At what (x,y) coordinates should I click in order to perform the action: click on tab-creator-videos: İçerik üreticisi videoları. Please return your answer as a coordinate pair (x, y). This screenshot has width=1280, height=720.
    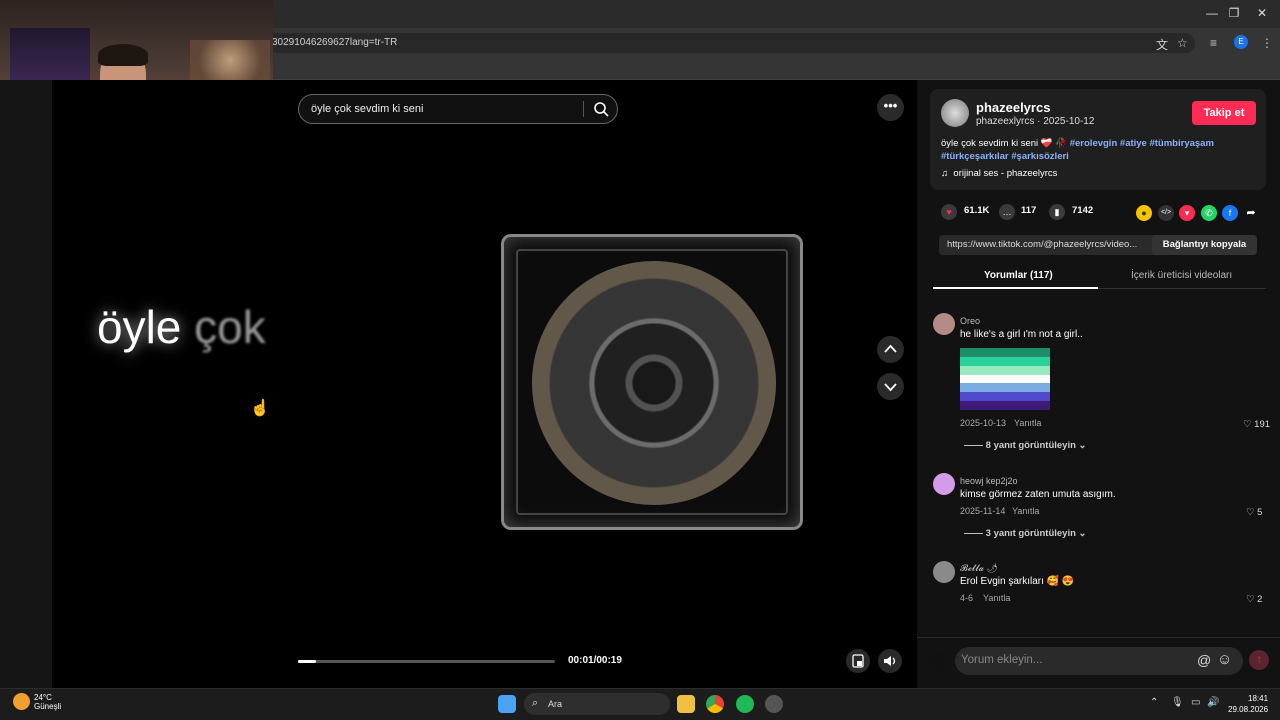
    Looking at the image, I should click on (1181, 275).